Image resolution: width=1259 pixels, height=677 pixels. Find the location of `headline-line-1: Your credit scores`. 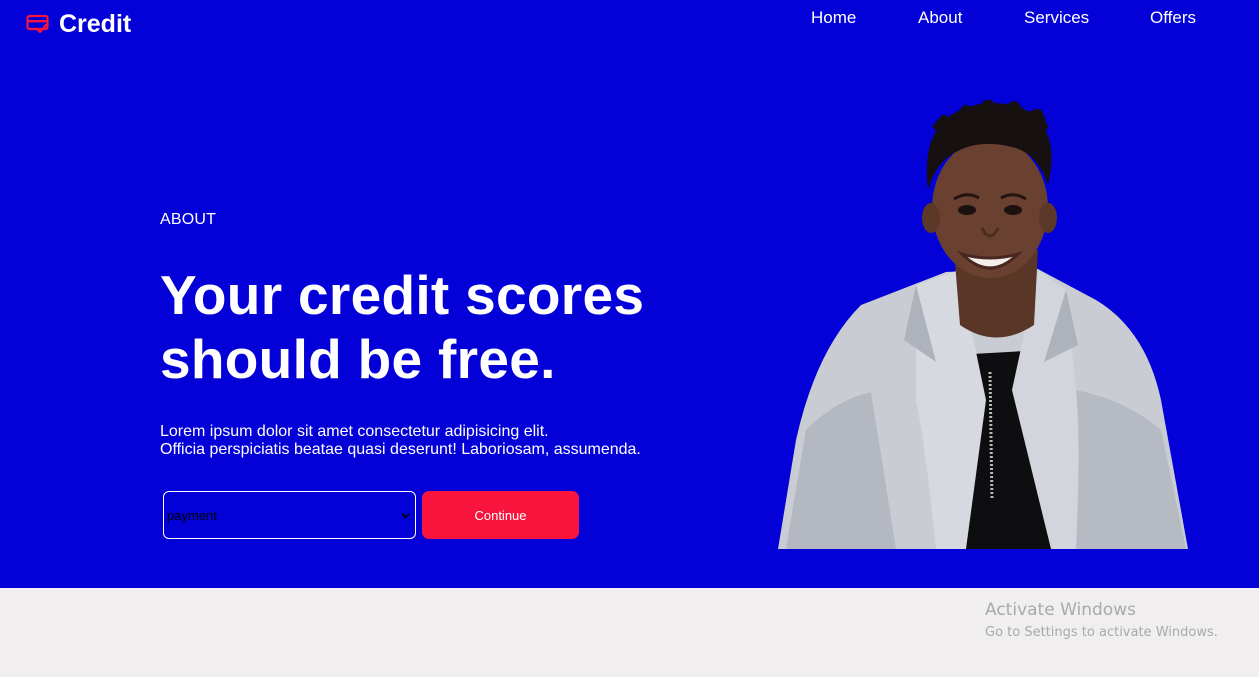

headline-line-1: Your credit scores is located at coordinates (402, 295).